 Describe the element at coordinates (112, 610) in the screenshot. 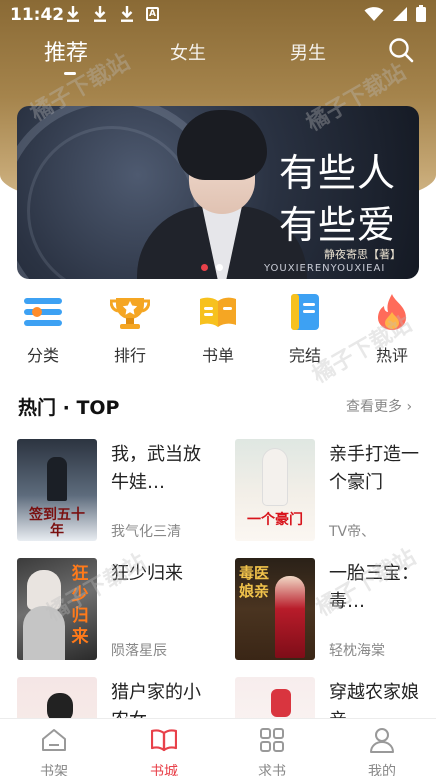

I see `book-card: 狂少归来 狂少归来 陨落星辰` at that location.